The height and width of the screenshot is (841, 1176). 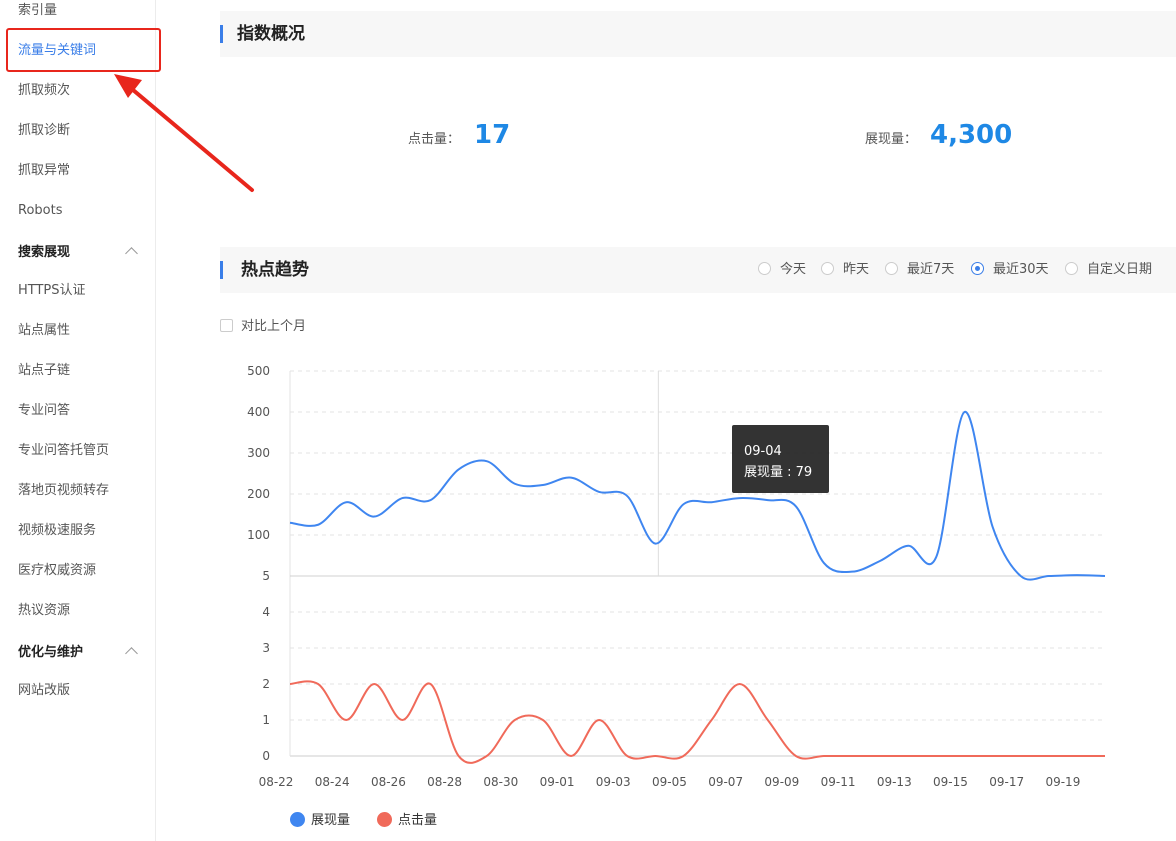 I want to click on sidebar-item-sitelinks: 站点子链, so click(x=44, y=371).